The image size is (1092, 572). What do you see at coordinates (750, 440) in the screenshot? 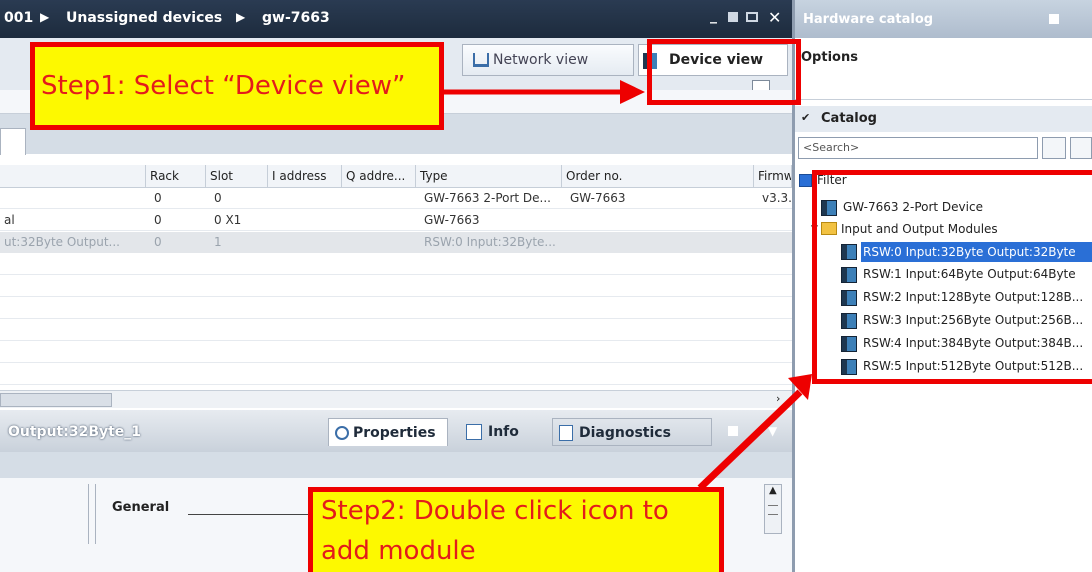
I see `step2-arrow-line` at bounding box center [750, 440].